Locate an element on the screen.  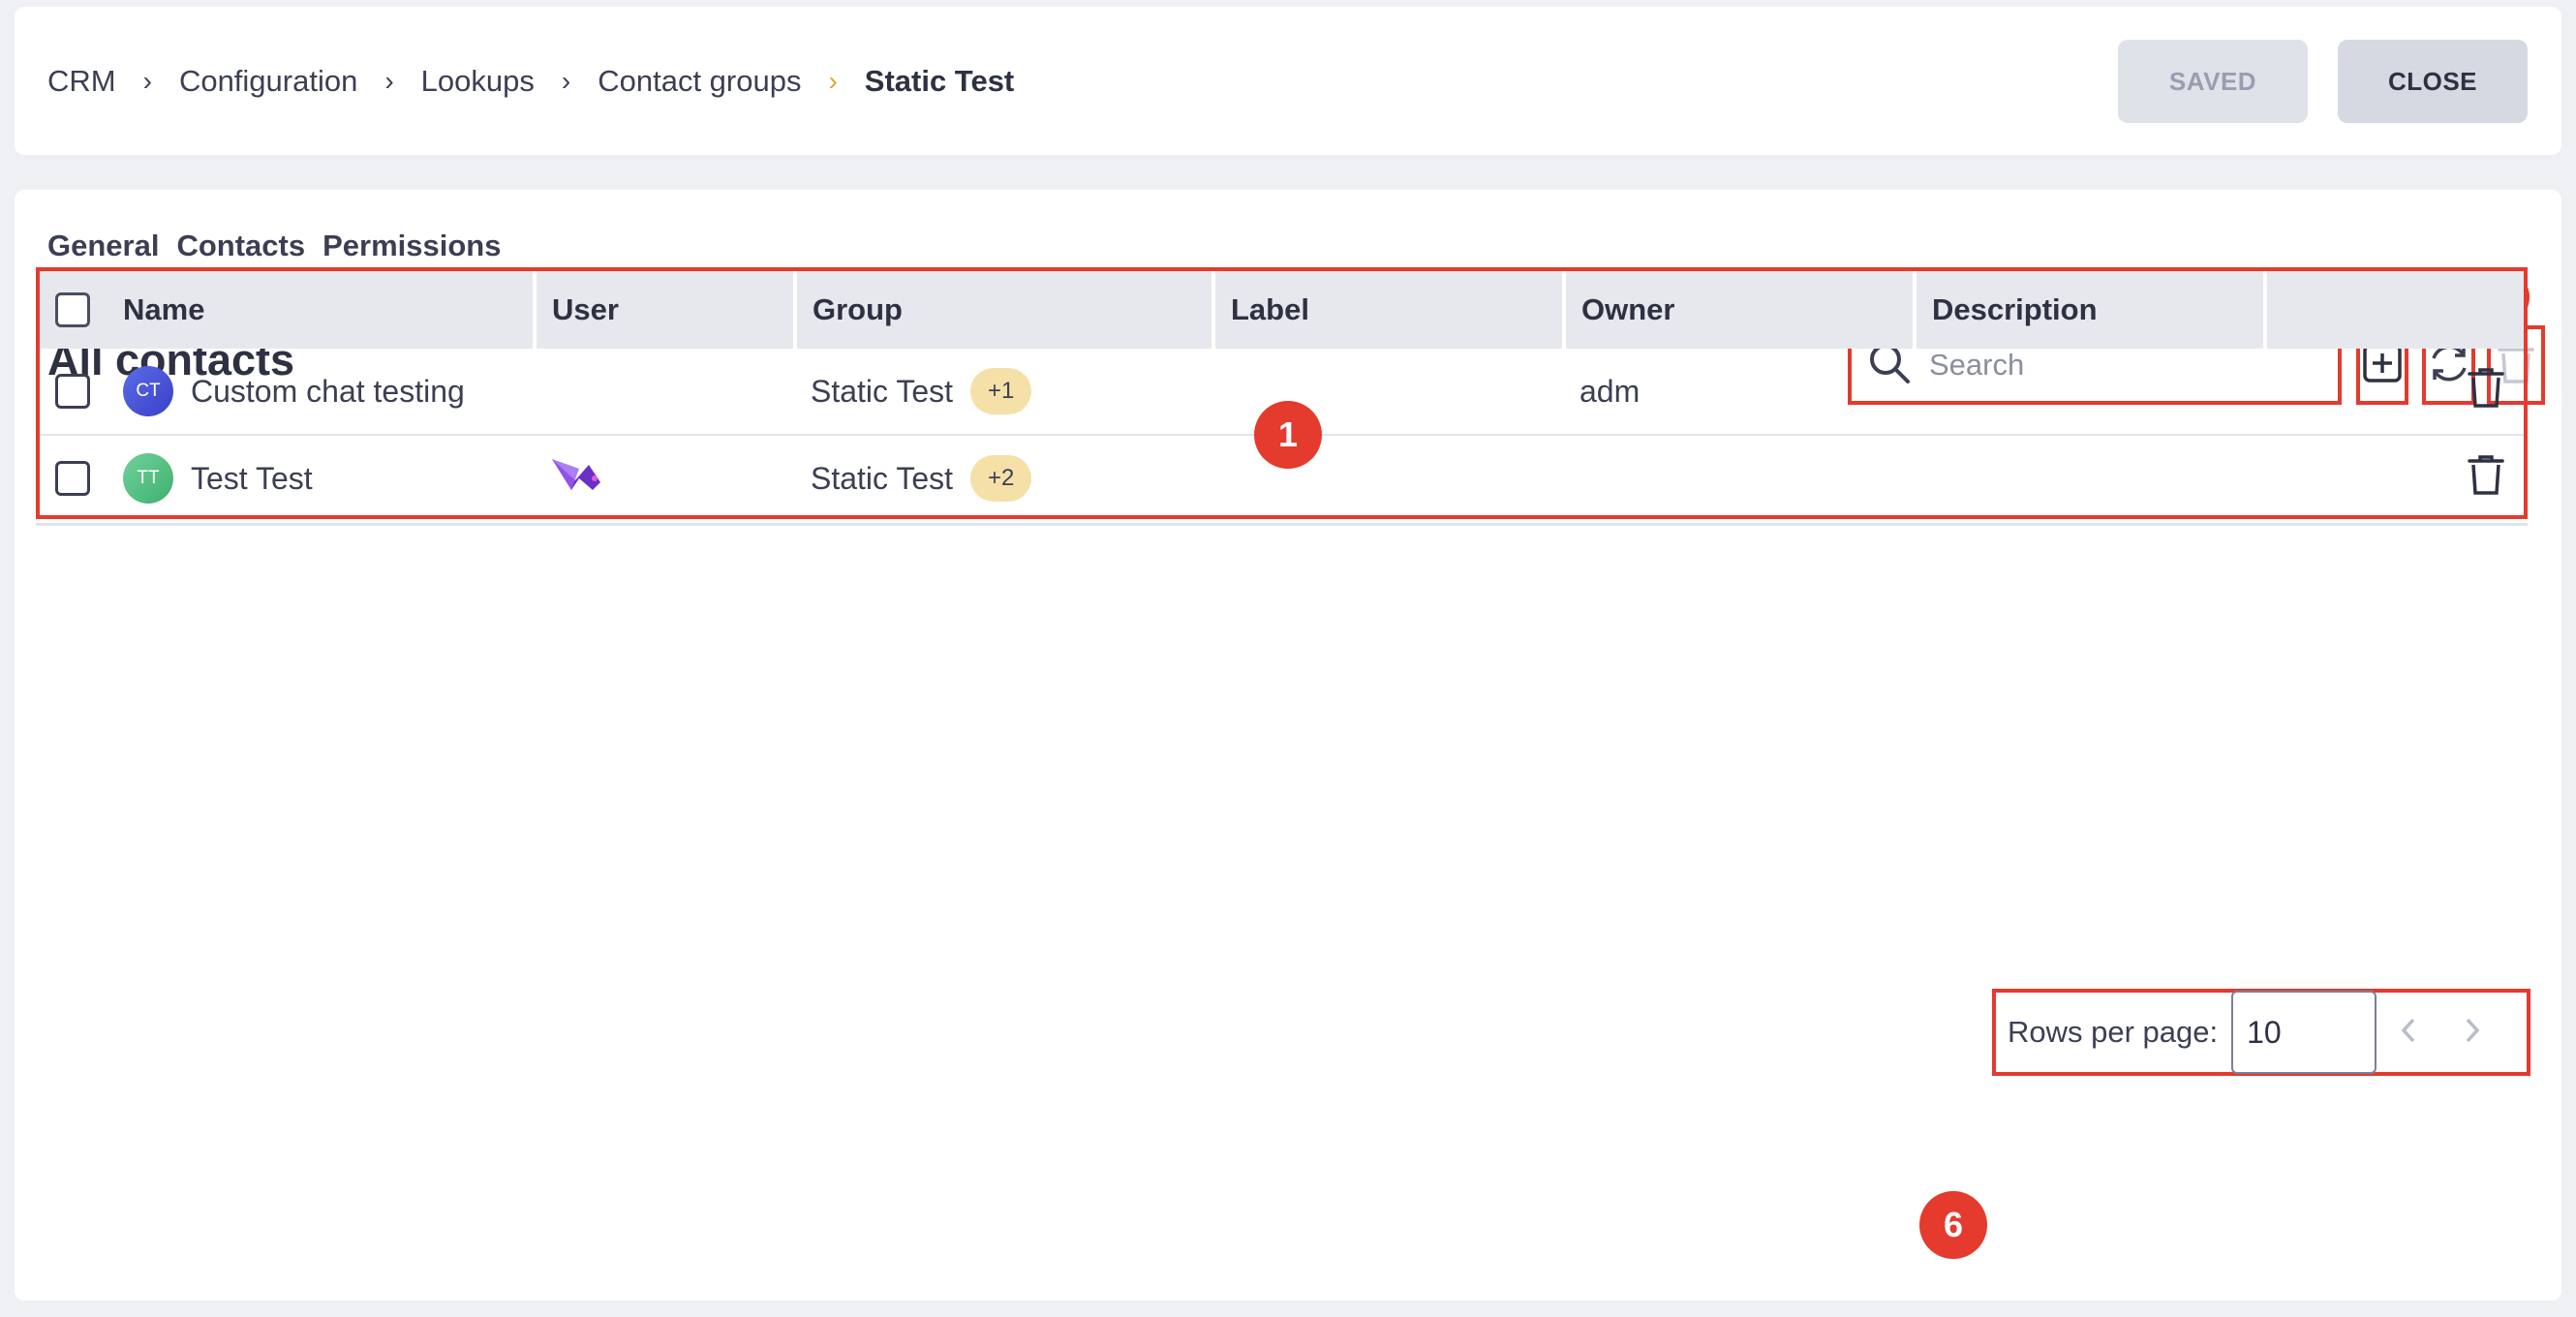
column-name: Name is located at coordinates (330, 310).